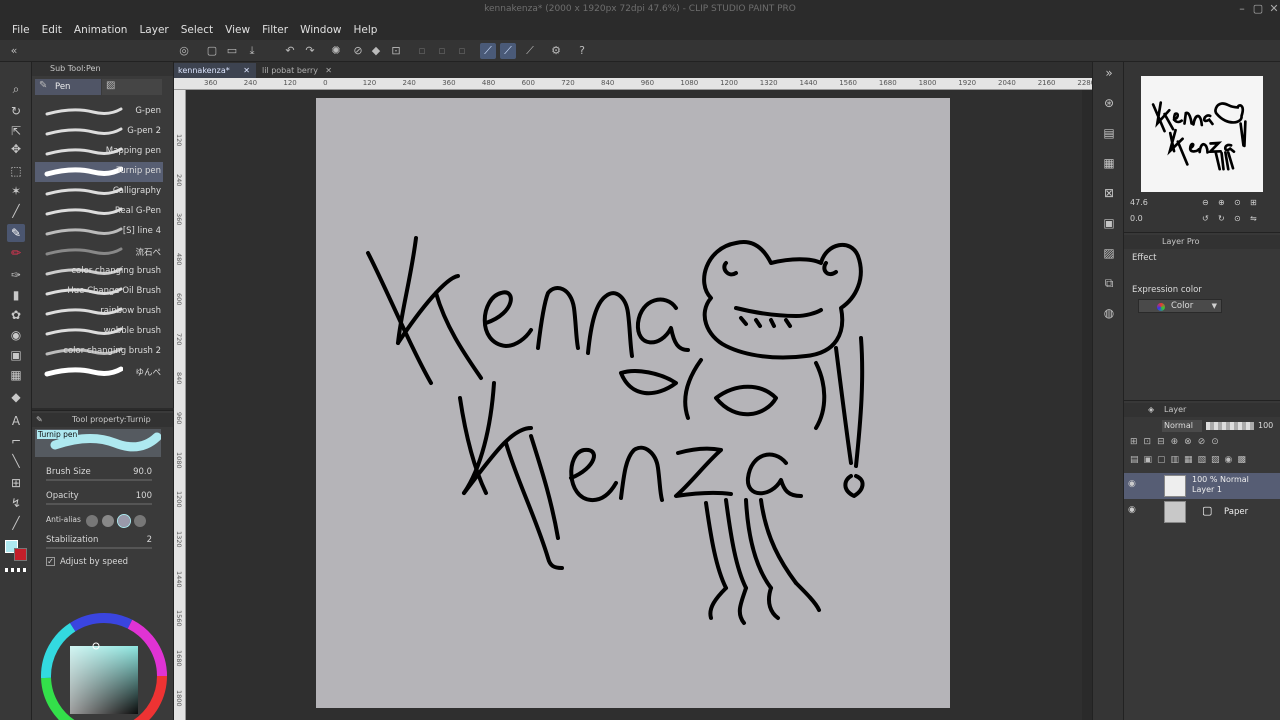 The width and height of the screenshot is (1280, 720). What do you see at coordinates (320, 30) in the screenshot?
I see `menu-window: Window` at bounding box center [320, 30].